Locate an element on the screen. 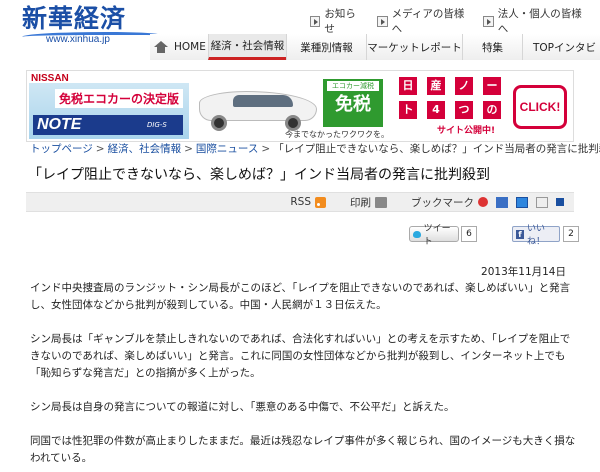  breadcrumb-link: トップページ is located at coordinates (61, 149).